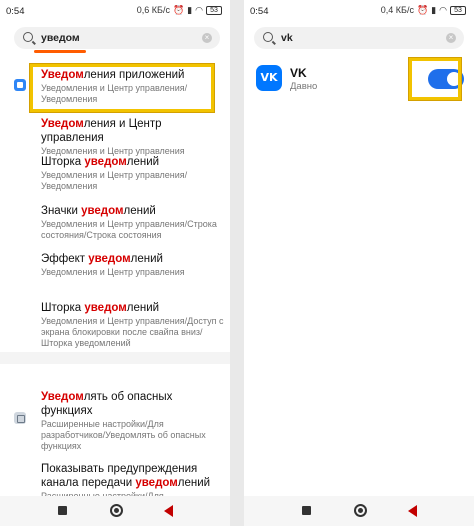 This screenshot has height=526, width=474. Describe the element at coordinates (287, 38) in the screenshot. I see `search-input: vk` at that location.